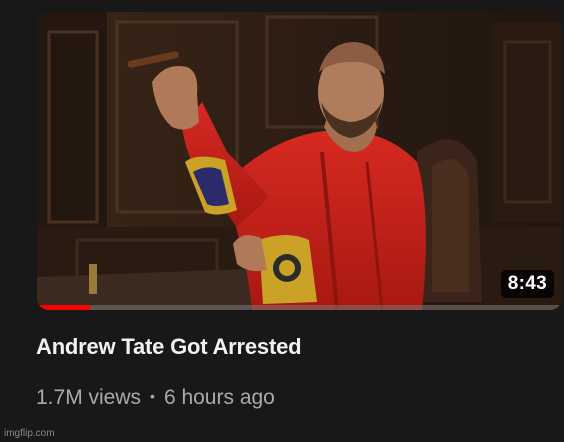 This screenshot has height=442, width=564. Describe the element at coordinates (63, 307) in the screenshot. I see `watch-progress-fill` at that location.